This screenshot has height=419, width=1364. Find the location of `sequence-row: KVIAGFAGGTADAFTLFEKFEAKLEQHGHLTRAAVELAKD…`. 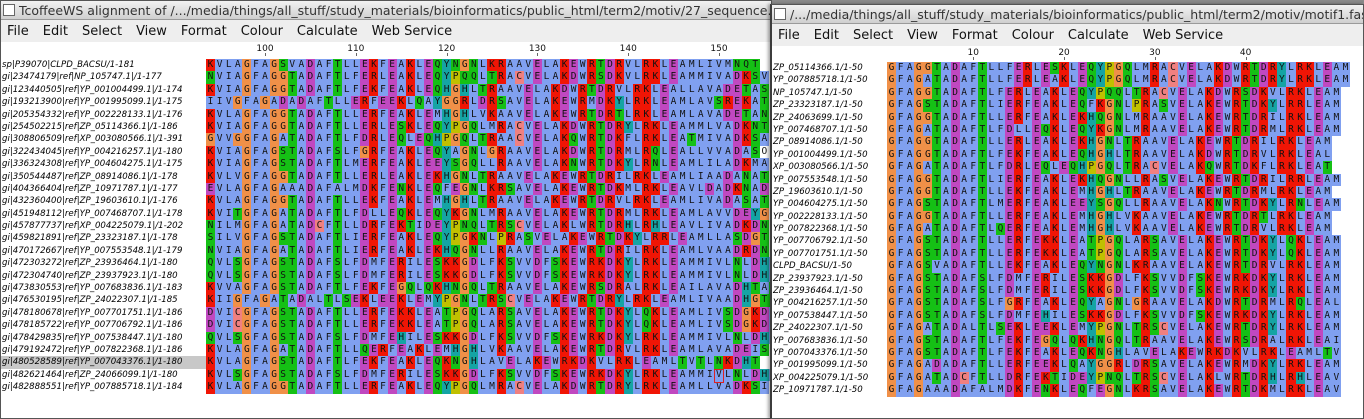

sequence-row: KVIAGFAGGTADAFTLFEKFEAKLEQHGHLTRAAVELAKD… is located at coordinates (488, 90).